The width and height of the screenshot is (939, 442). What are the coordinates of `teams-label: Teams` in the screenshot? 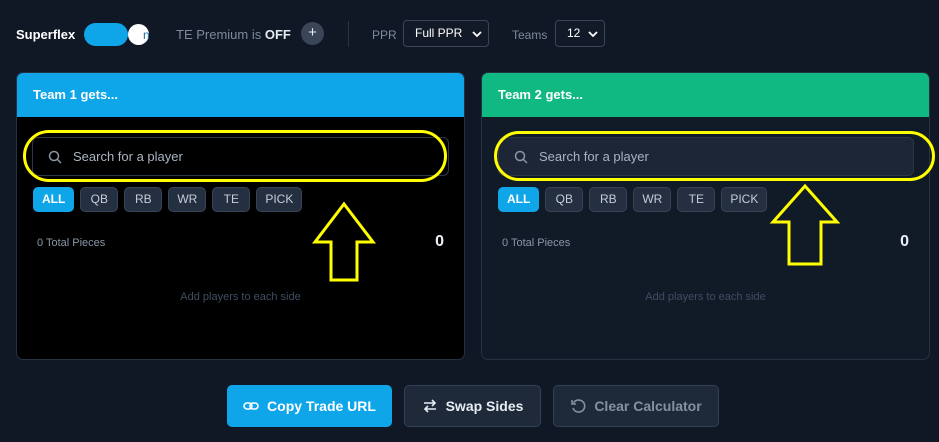 It's located at (530, 35).